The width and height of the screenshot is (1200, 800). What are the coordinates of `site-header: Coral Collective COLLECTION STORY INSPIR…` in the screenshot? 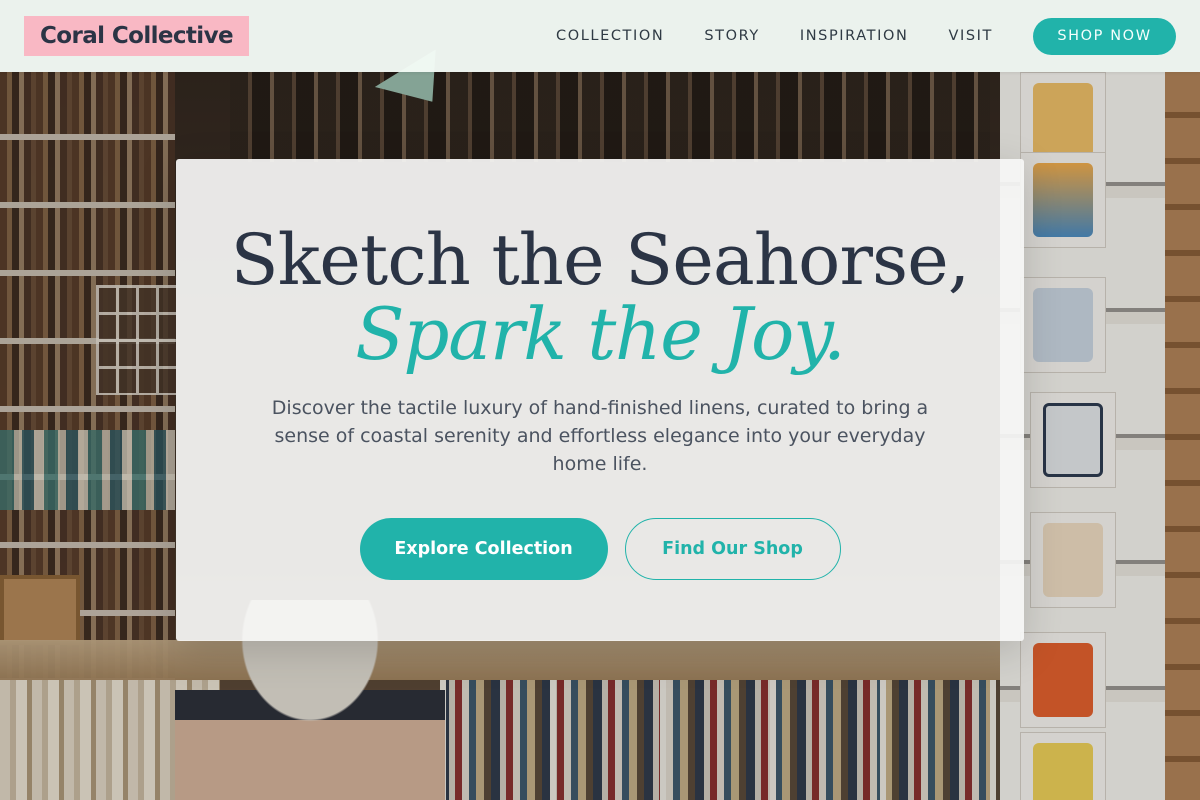 It's located at (600, 36).